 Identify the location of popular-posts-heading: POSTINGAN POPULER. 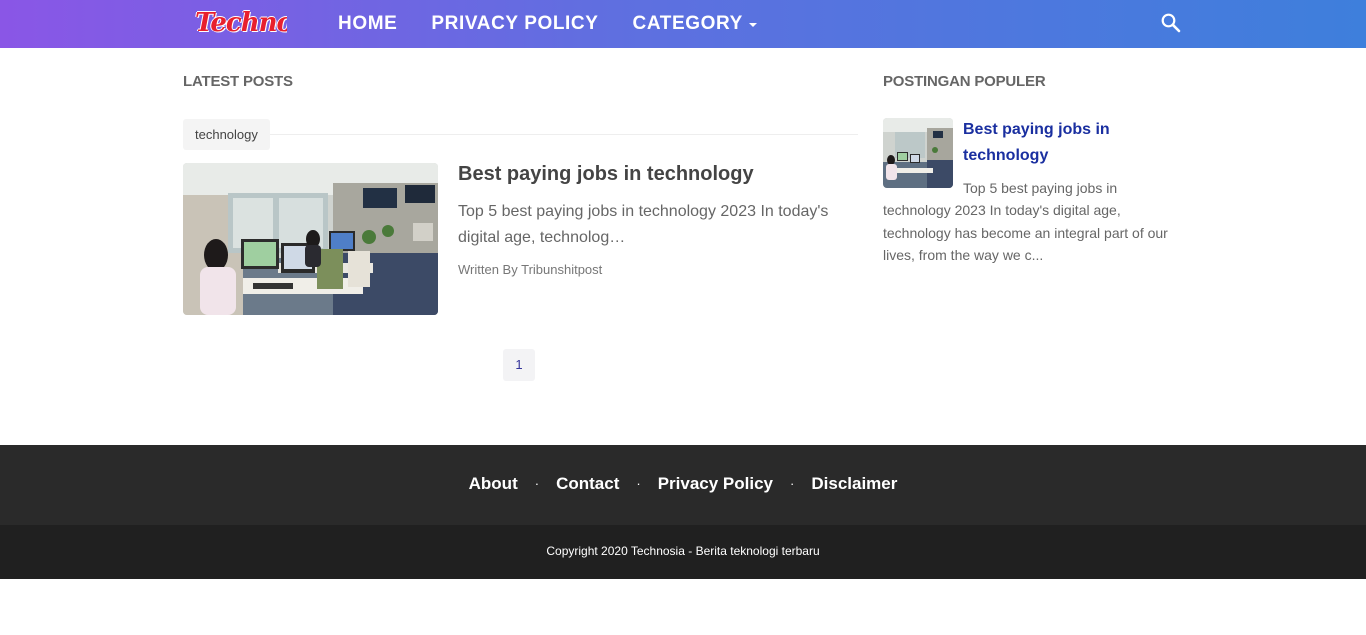
(964, 81).